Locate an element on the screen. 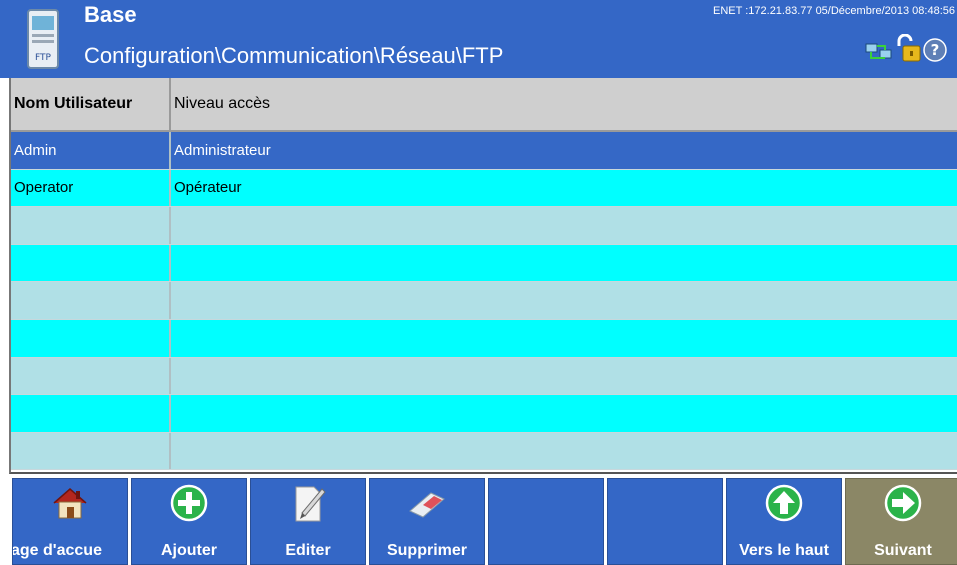 This screenshot has height=565, width=957. edit-button: Editer is located at coordinates (308, 521).